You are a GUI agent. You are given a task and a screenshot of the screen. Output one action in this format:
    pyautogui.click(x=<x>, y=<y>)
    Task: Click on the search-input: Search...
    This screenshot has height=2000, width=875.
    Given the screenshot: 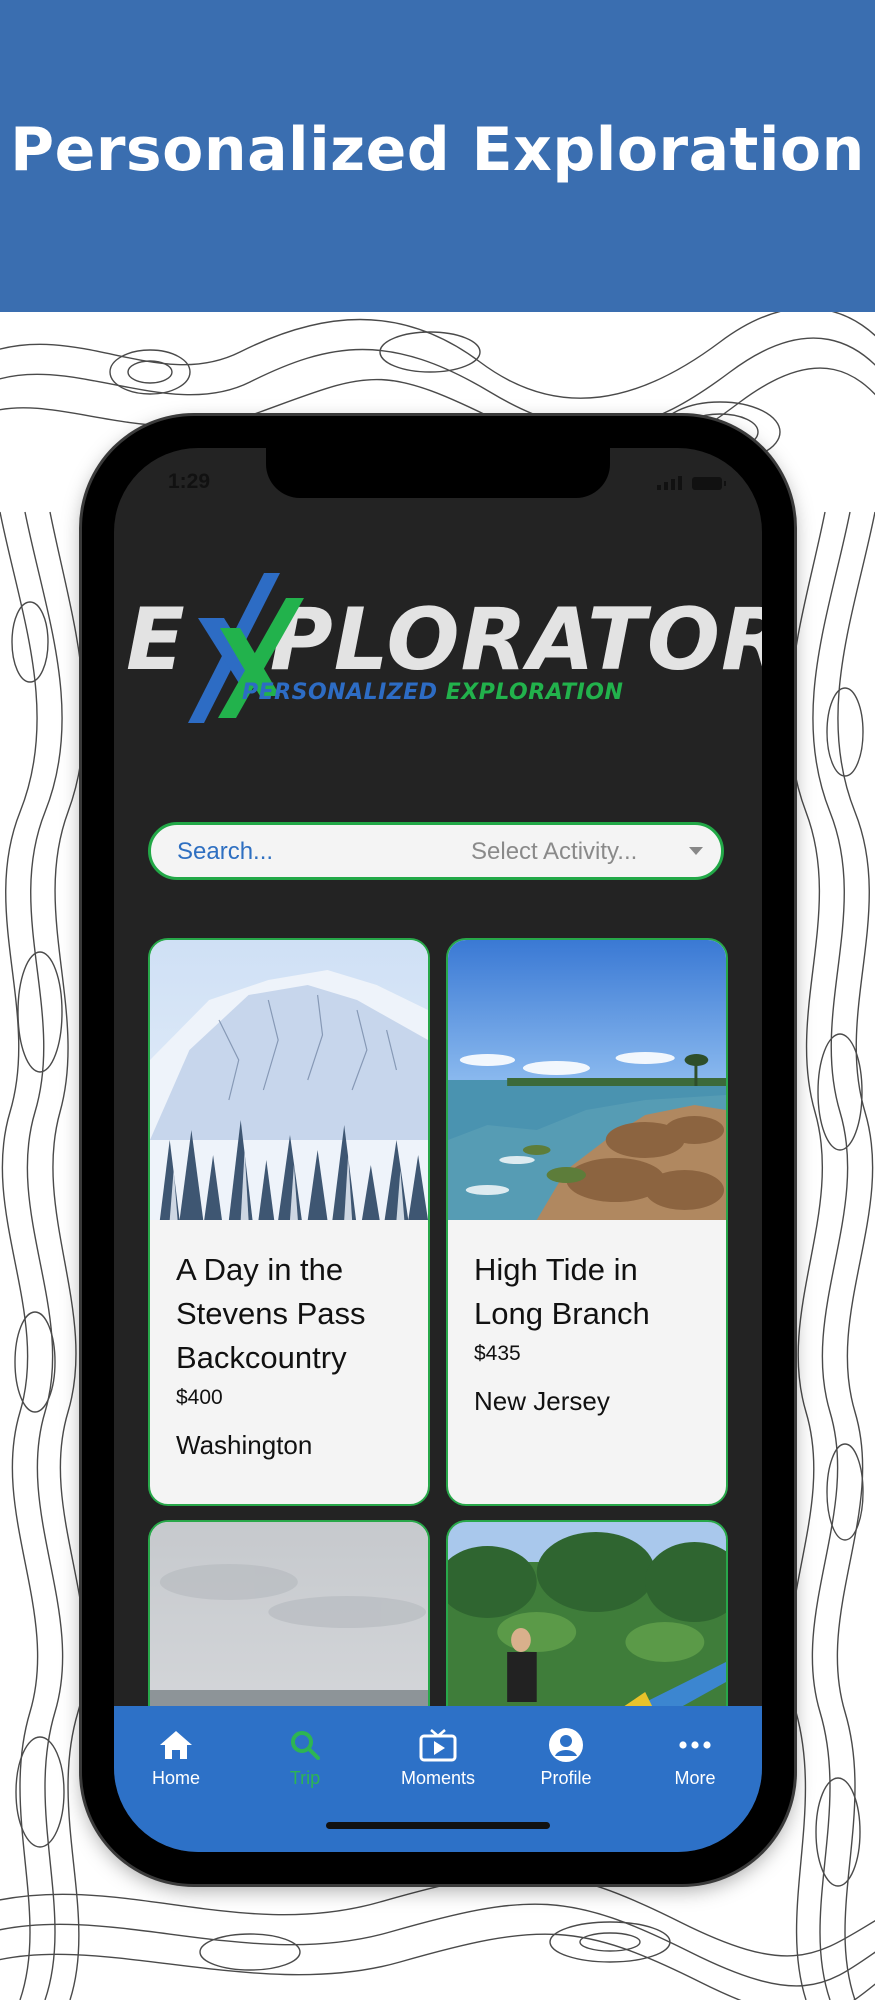 What is the action you would take?
    pyautogui.click(x=225, y=852)
    